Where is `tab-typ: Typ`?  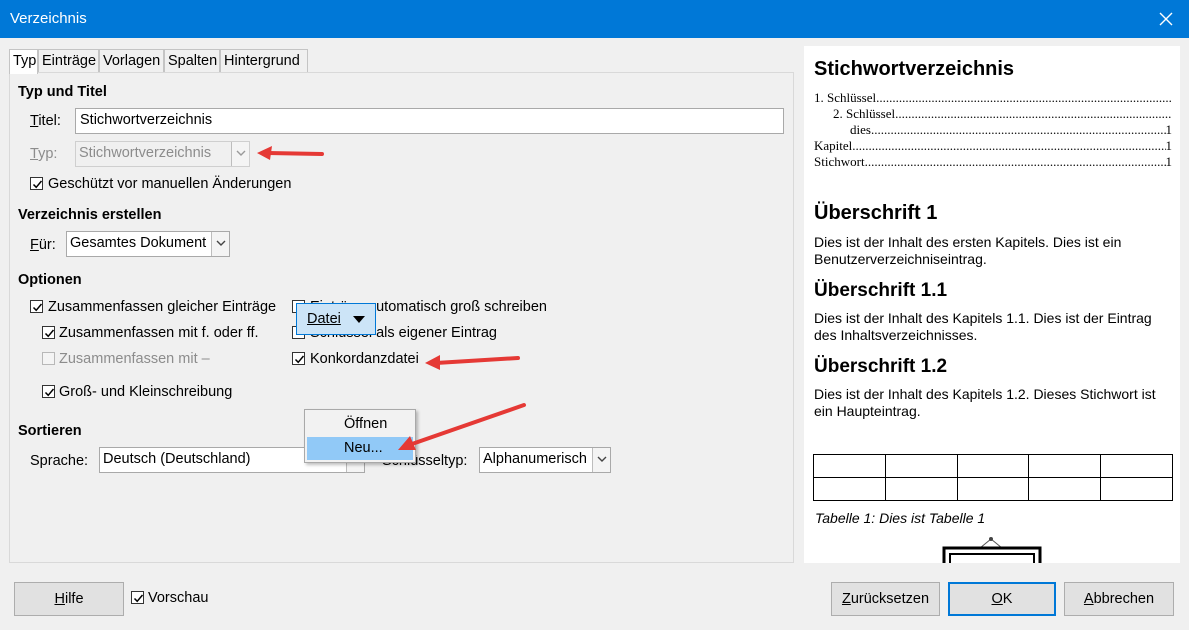 tab-typ: Typ is located at coordinates (23, 61).